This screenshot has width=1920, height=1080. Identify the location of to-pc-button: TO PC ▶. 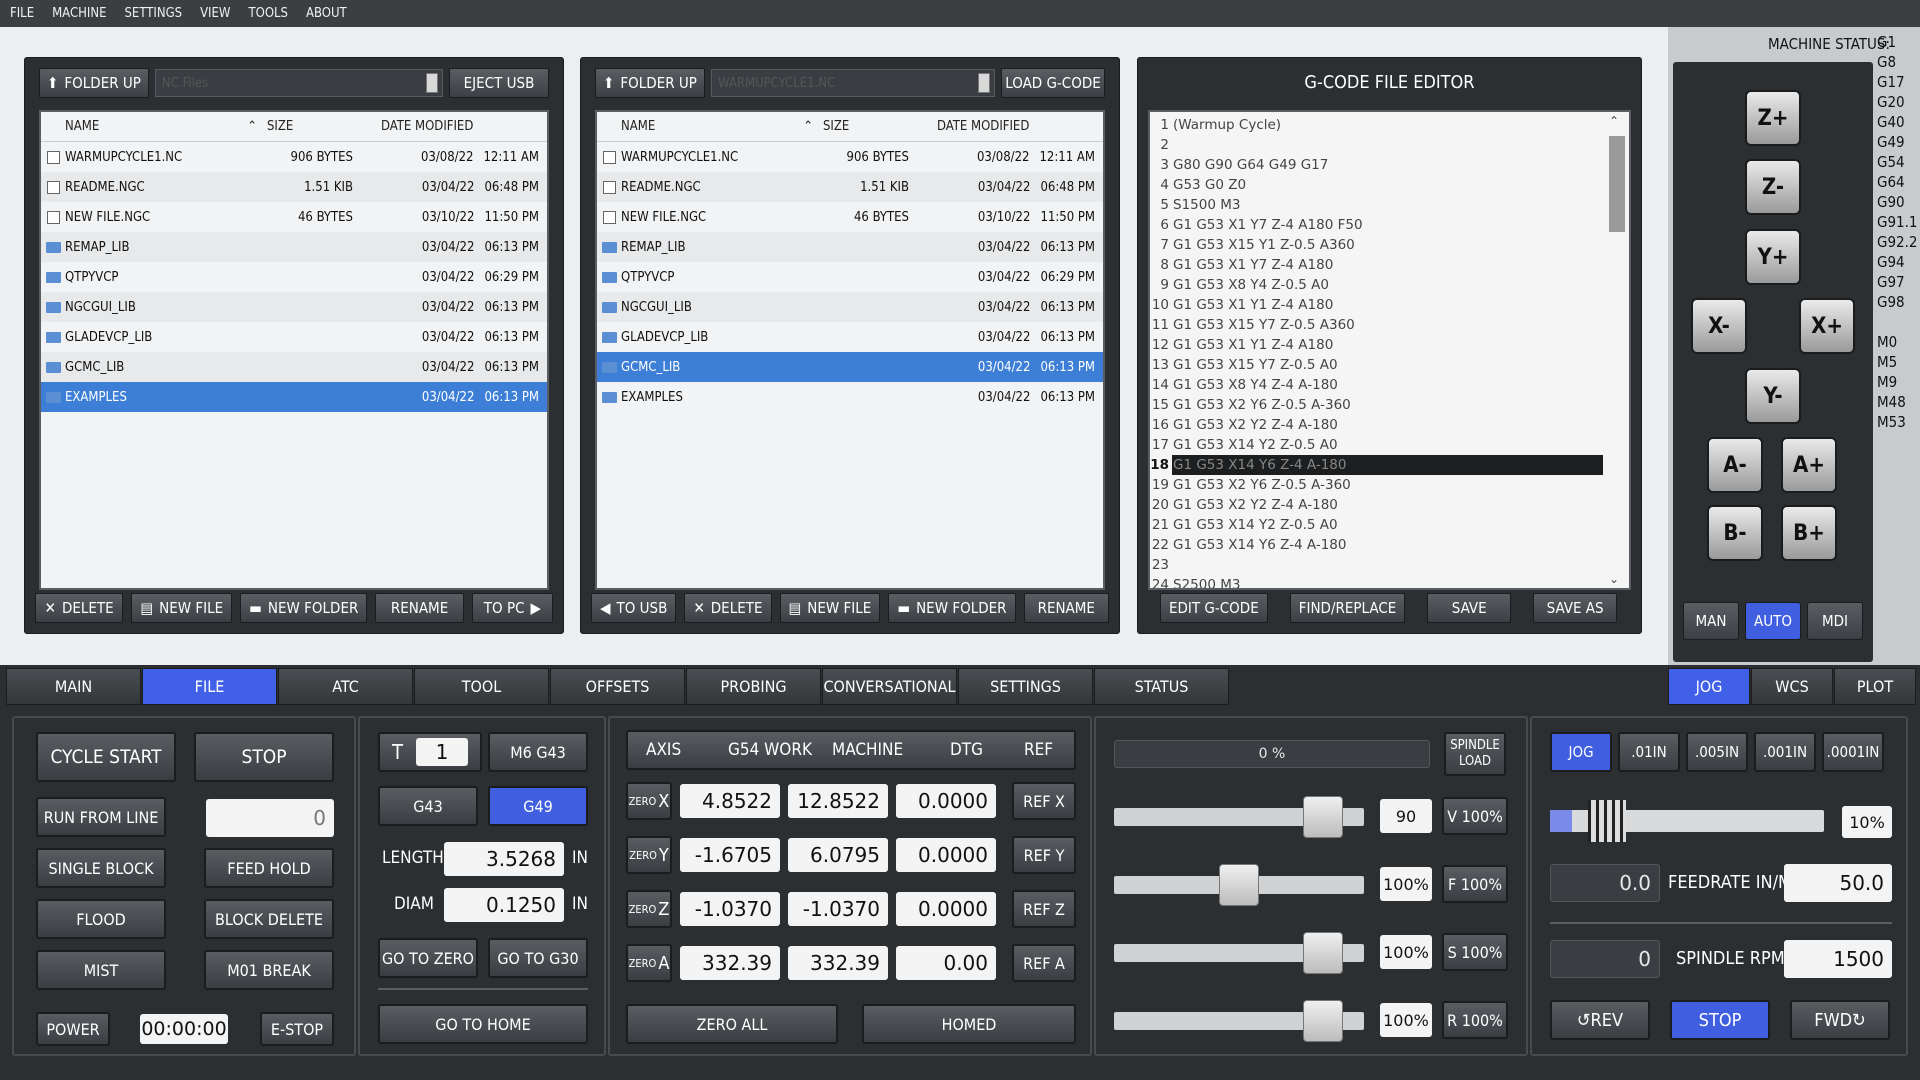
(512, 608).